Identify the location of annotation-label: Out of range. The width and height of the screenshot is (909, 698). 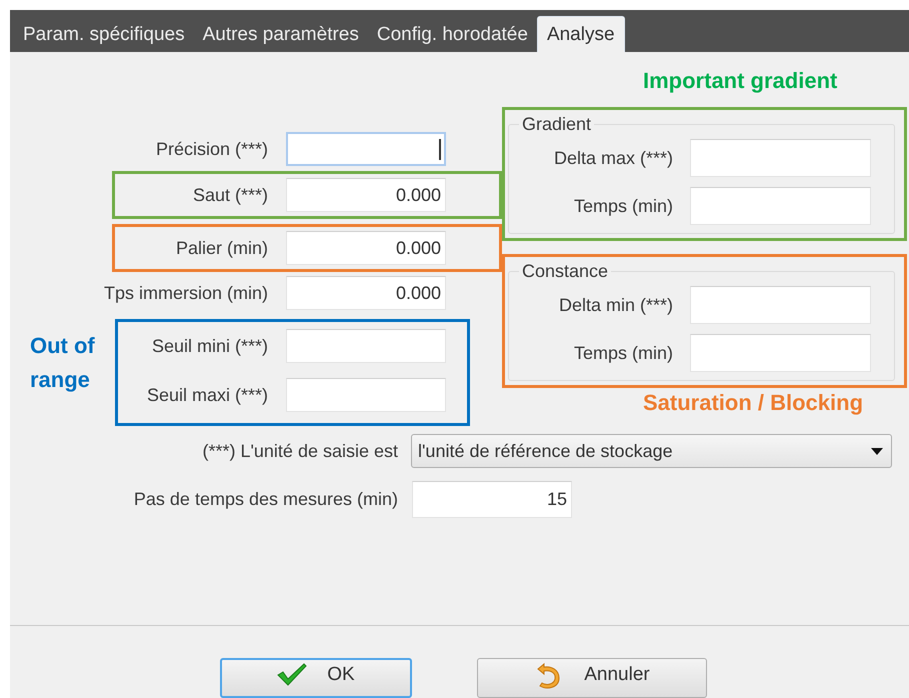
(62, 363).